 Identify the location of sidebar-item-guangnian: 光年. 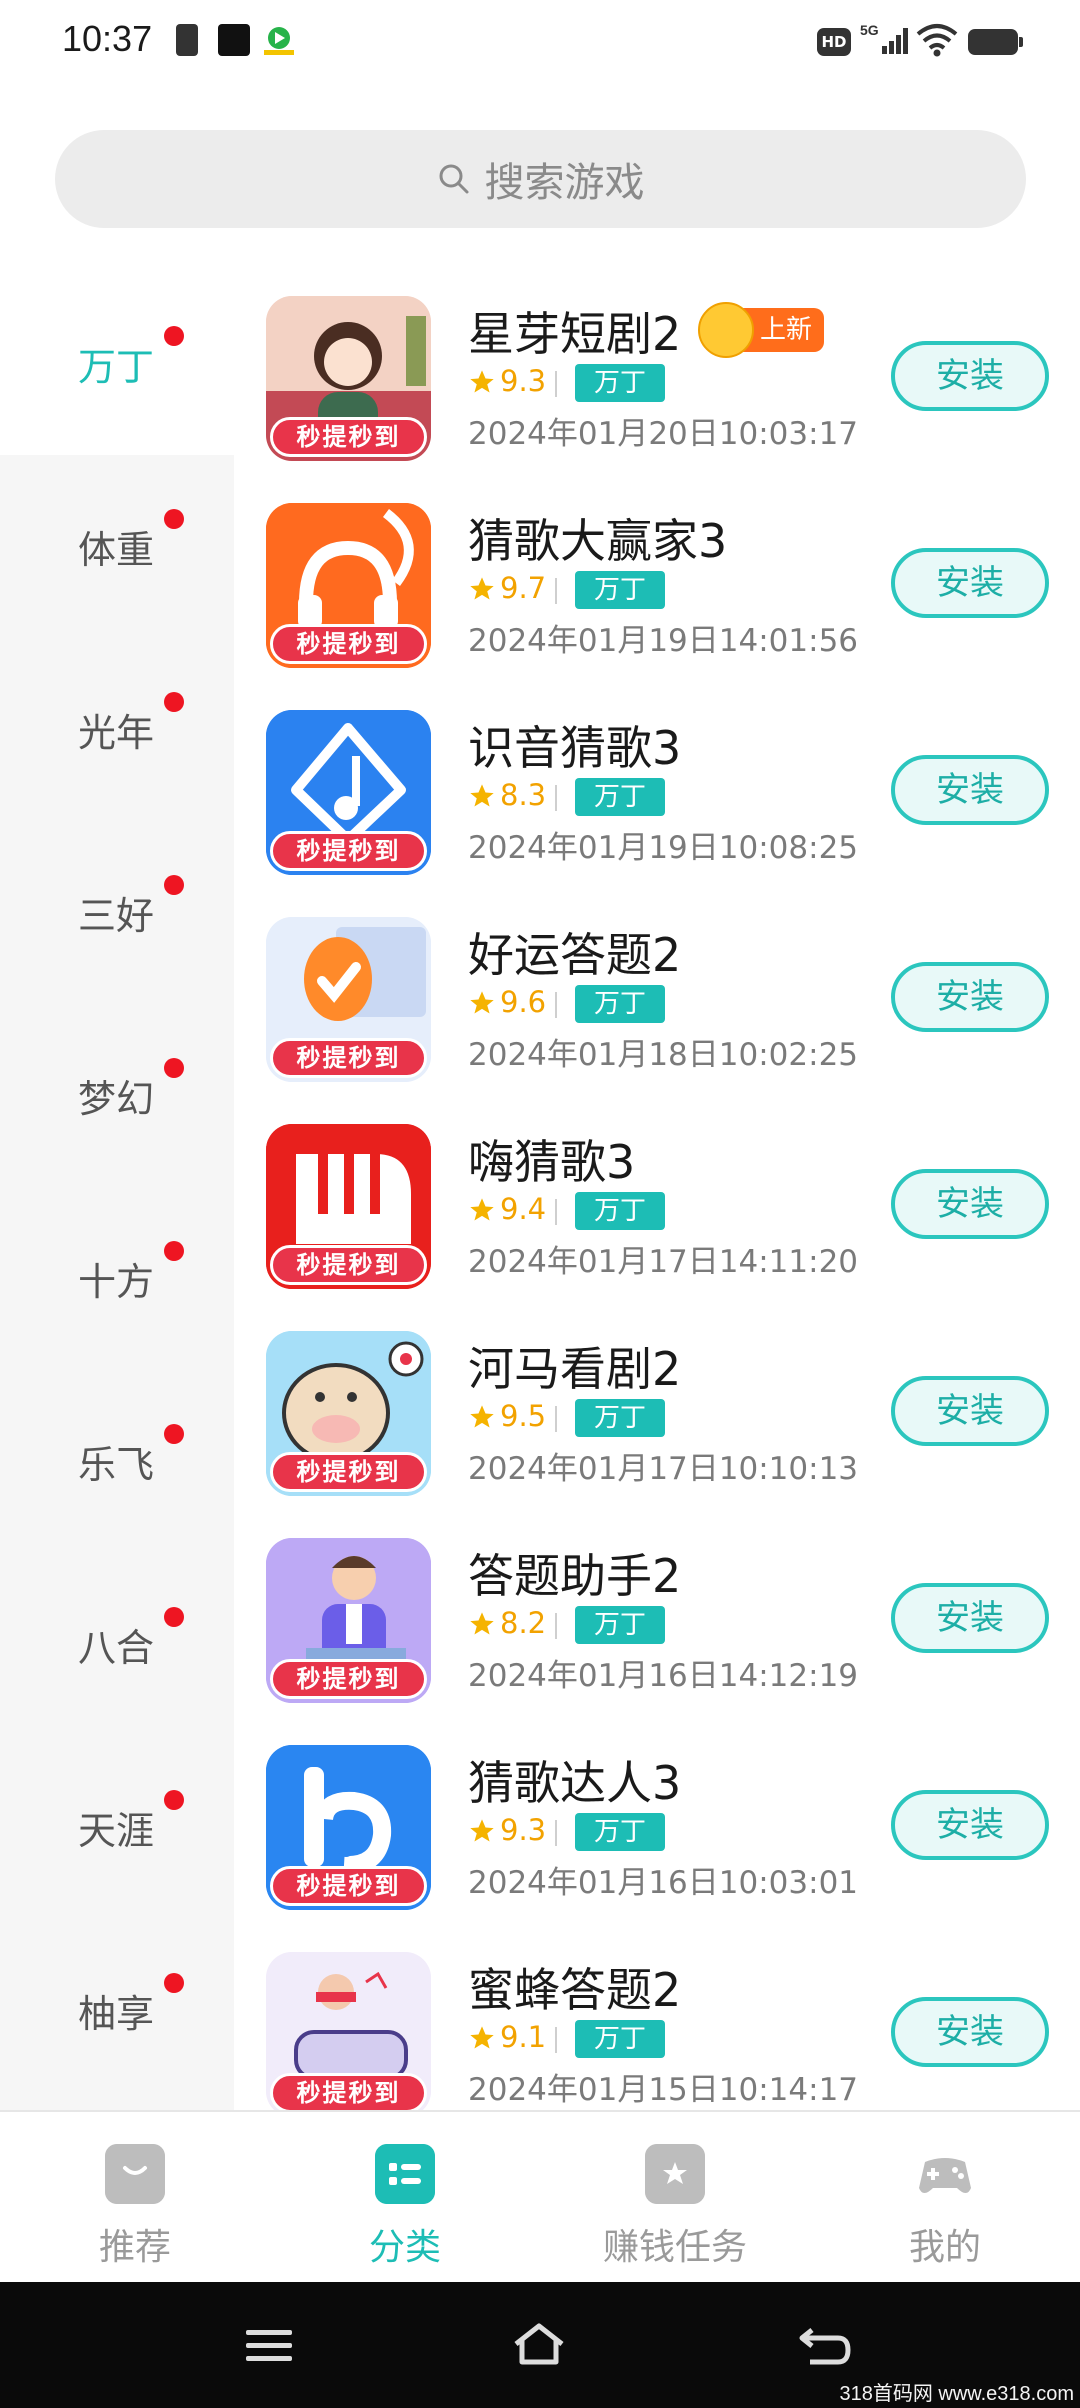
(117, 729).